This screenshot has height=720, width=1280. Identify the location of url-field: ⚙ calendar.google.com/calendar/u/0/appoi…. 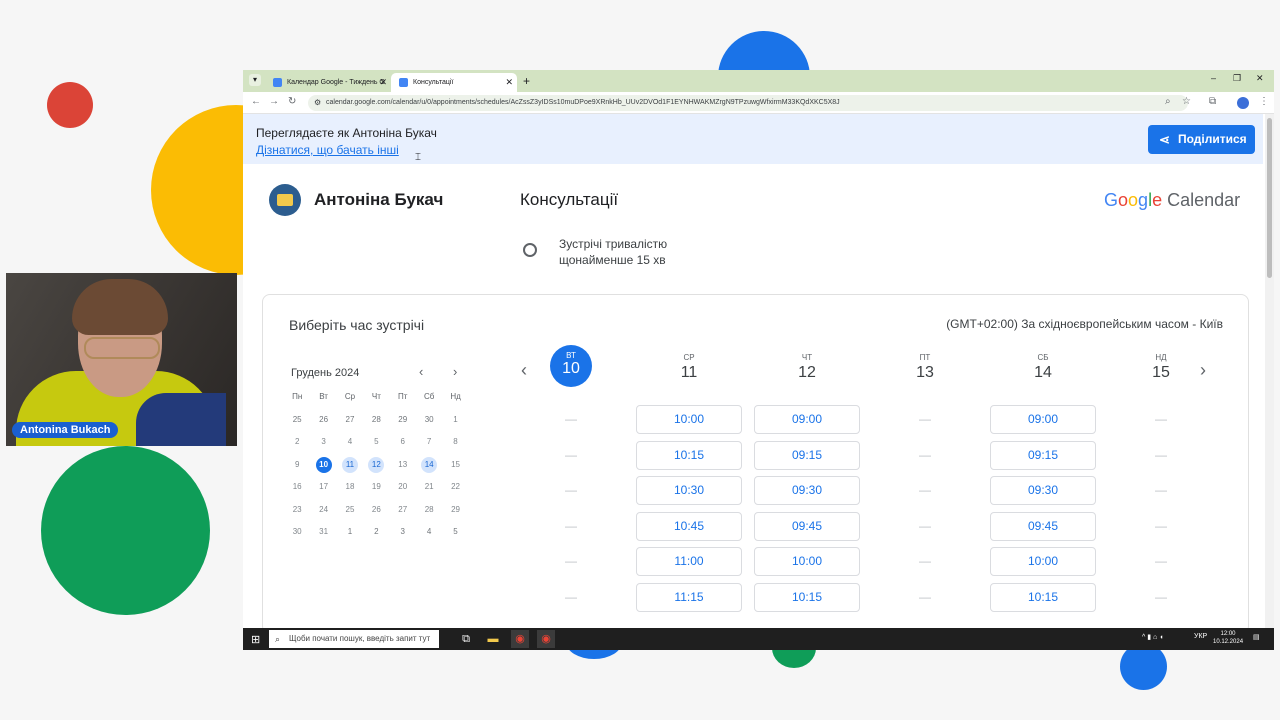
(748, 103).